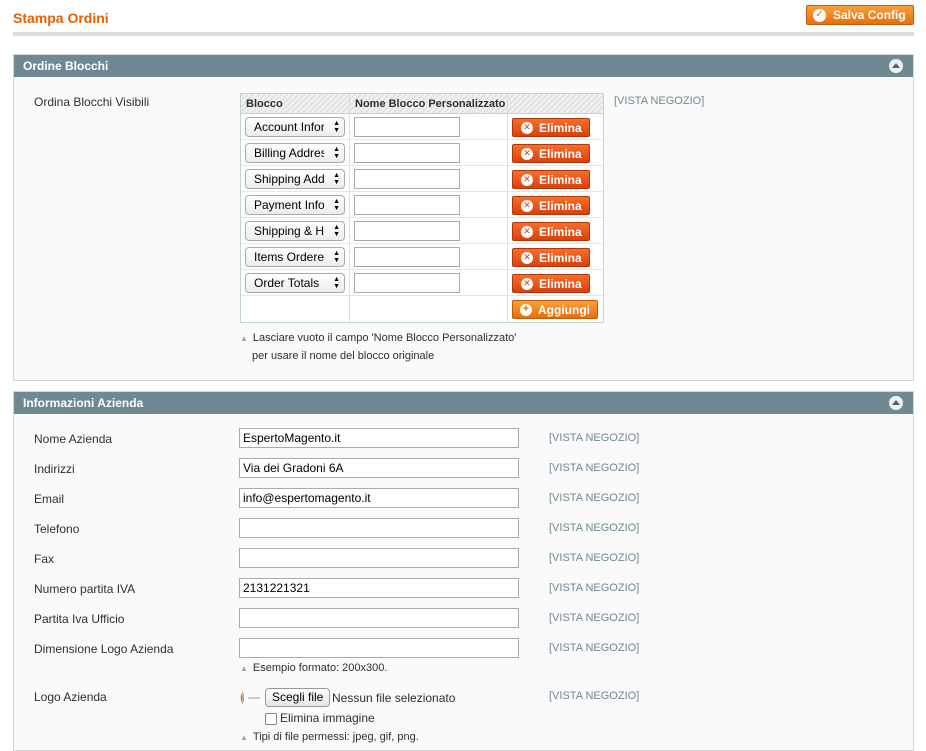  What do you see at coordinates (54, 469) in the screenshot?
I see `address-label: Indirizzi` at bounding box center [54, 469].